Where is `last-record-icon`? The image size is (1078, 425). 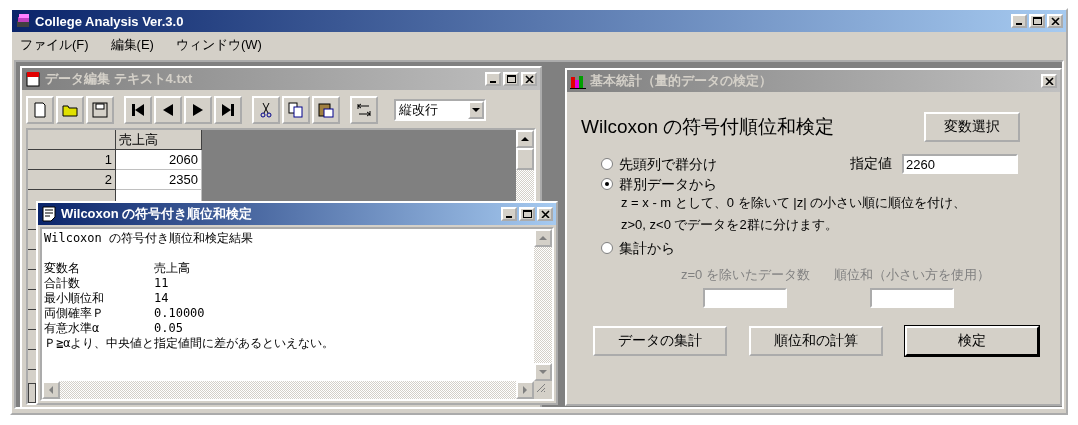 last-record-icon is located at coordinates (228, 110).